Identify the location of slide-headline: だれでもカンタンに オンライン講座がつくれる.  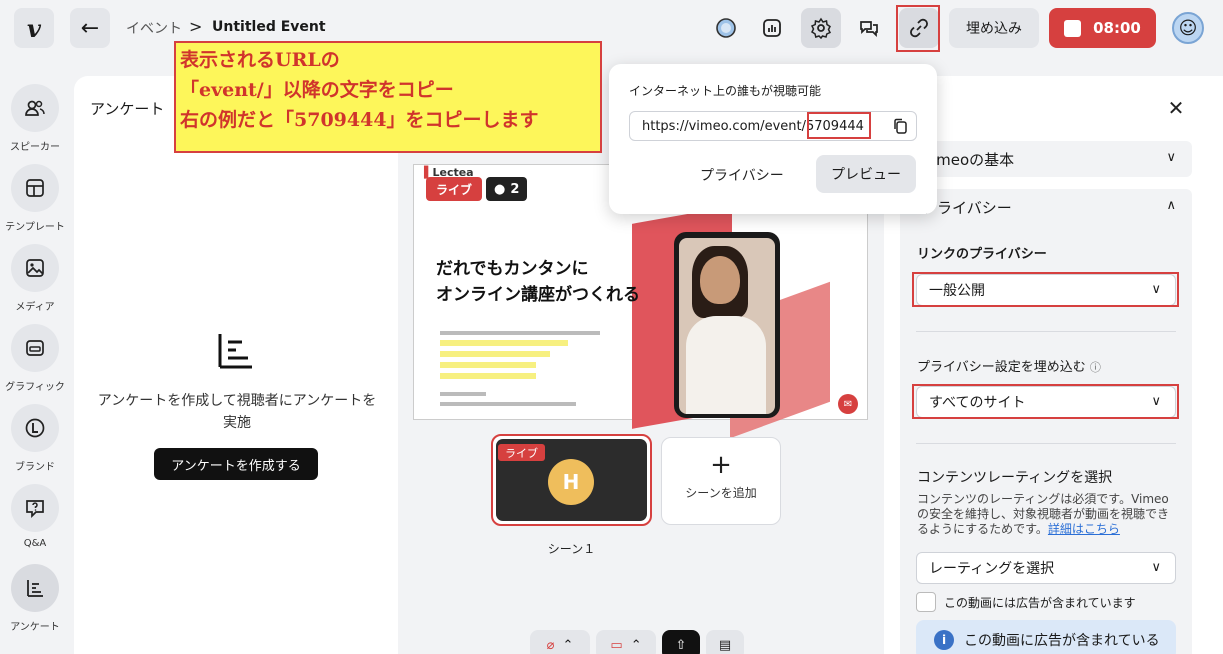
(538, 282).